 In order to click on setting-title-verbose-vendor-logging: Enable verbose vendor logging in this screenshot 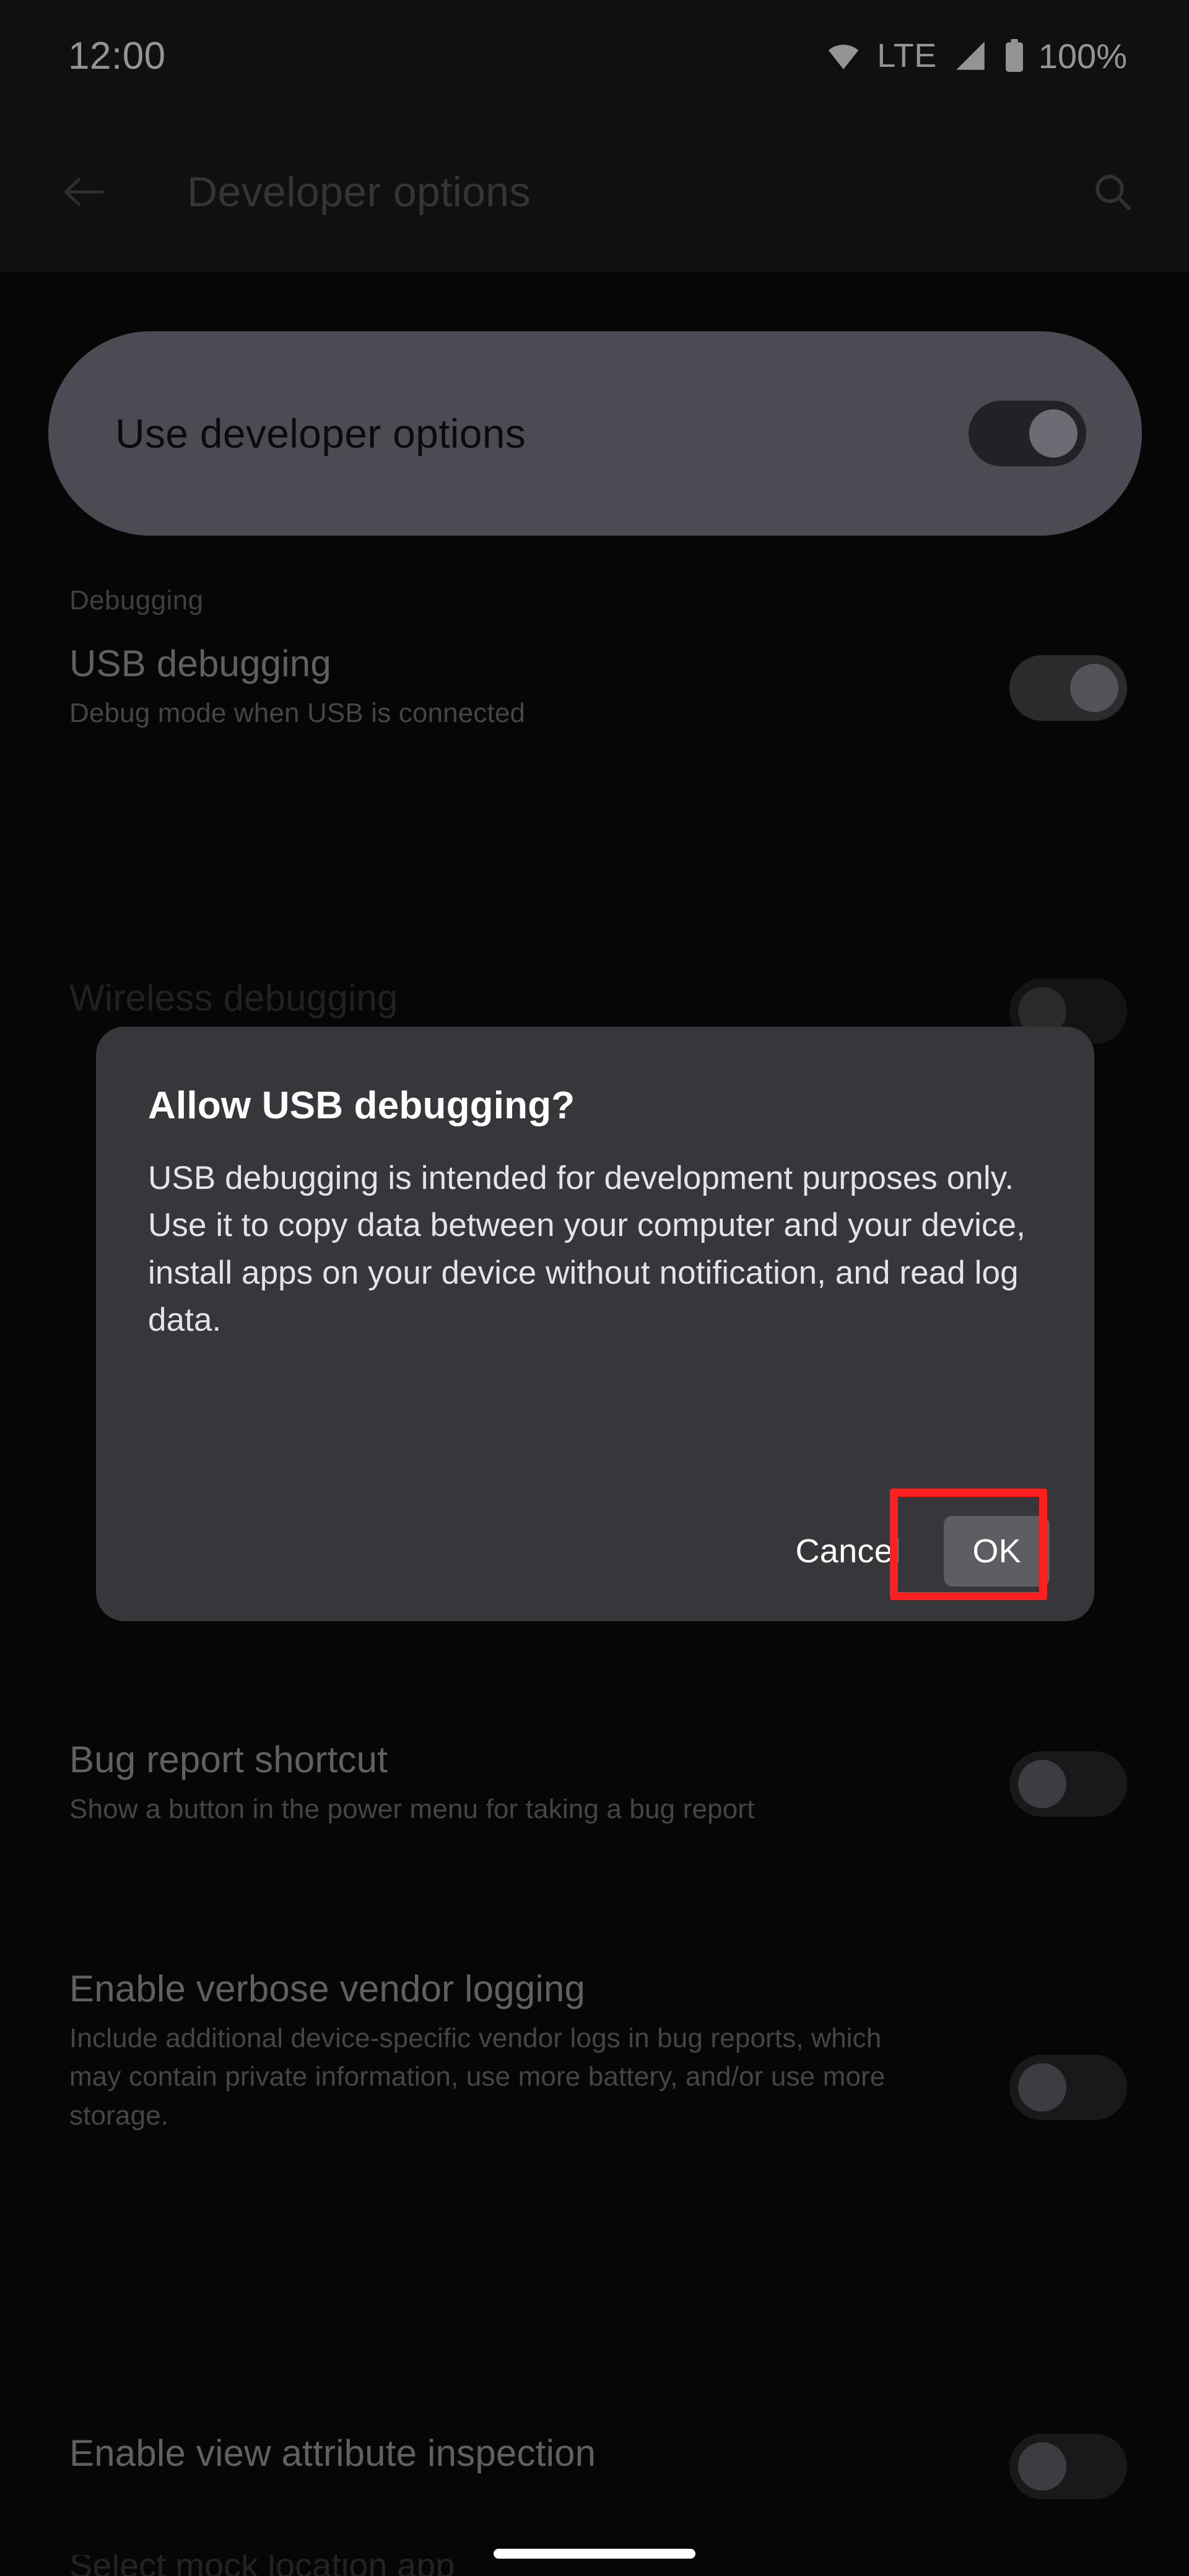, I will do `click(327, 1988)`.